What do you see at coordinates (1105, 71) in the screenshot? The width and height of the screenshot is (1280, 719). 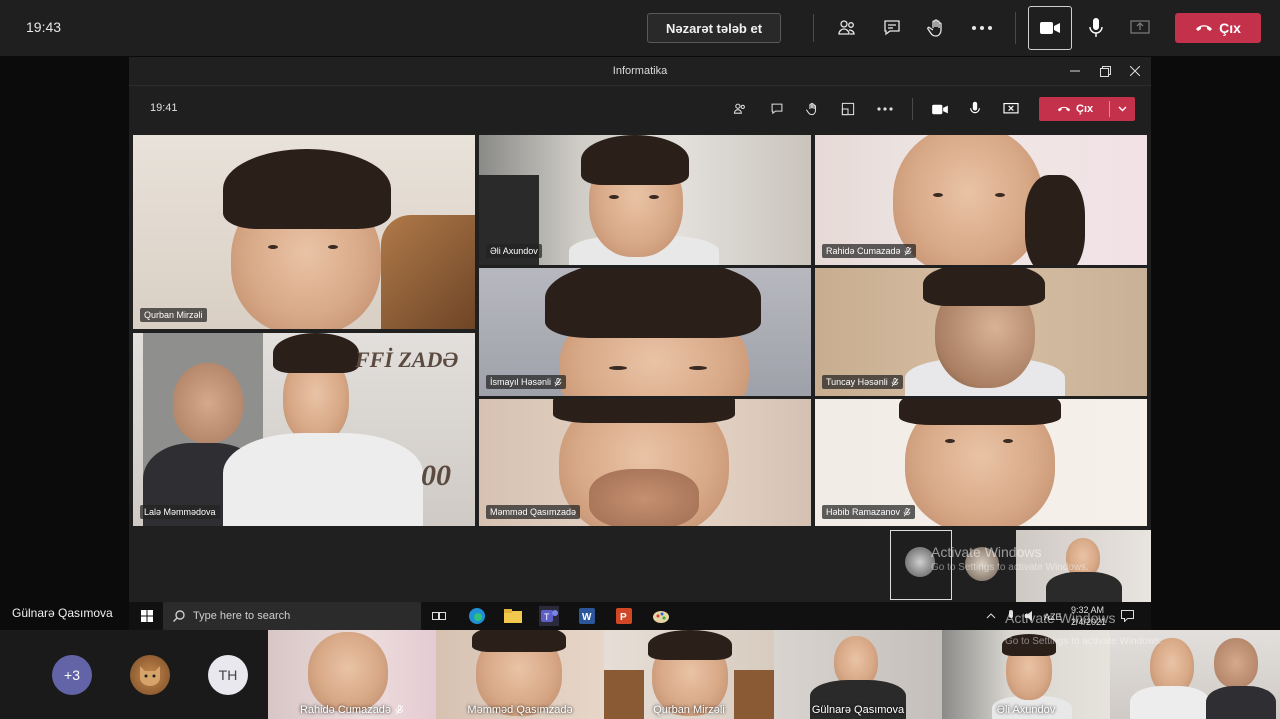 I see `restore-icon` at bounding box center [1105, 71].